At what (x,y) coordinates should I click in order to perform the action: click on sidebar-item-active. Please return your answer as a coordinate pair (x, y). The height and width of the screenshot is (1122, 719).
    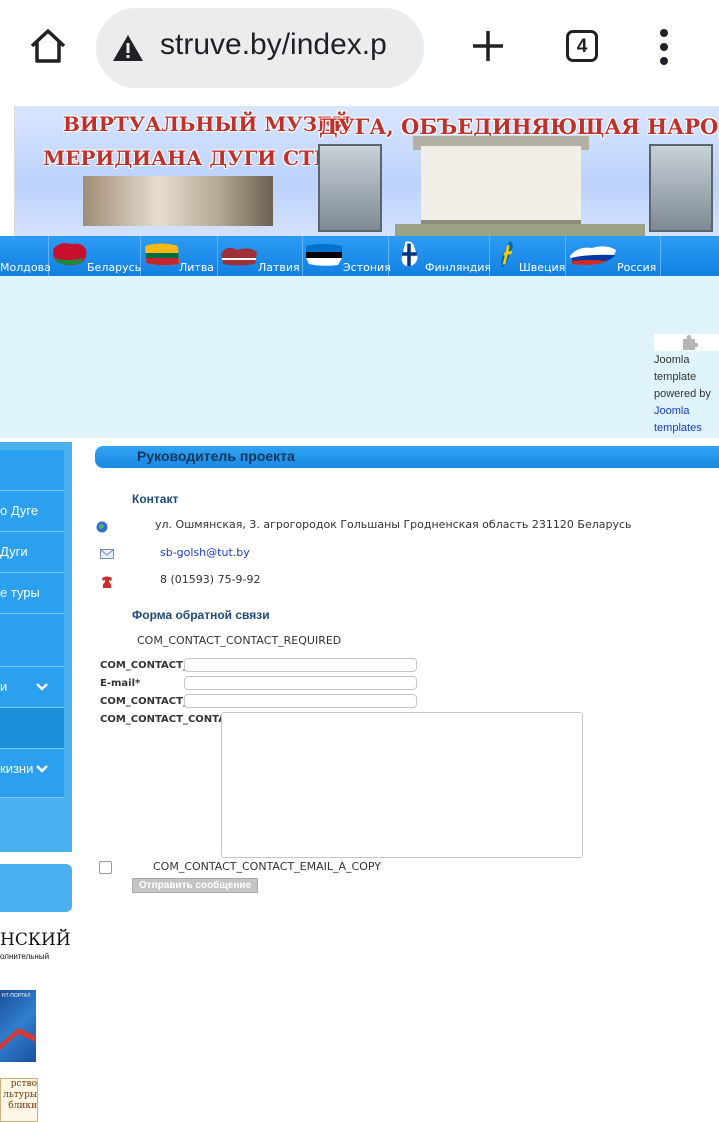
    Looking at the image, I should click on (32, 728).